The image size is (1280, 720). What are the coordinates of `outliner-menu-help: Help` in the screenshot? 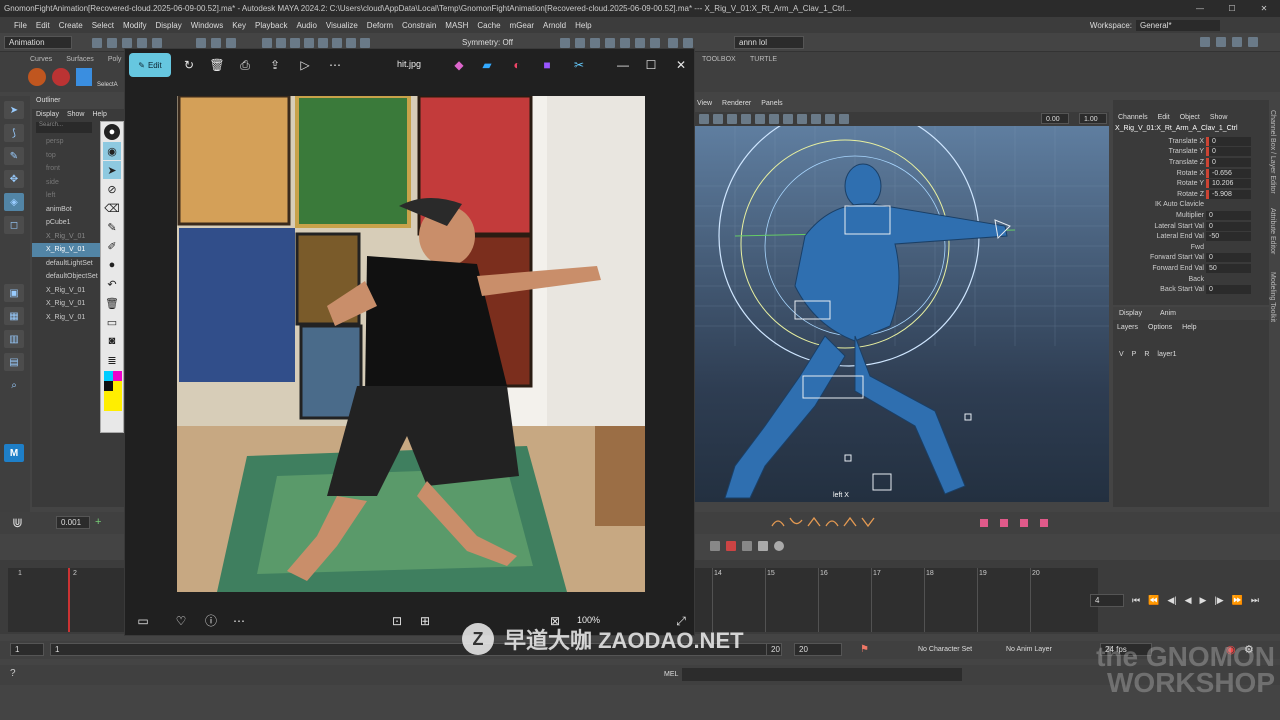 It's located at (99, 114).